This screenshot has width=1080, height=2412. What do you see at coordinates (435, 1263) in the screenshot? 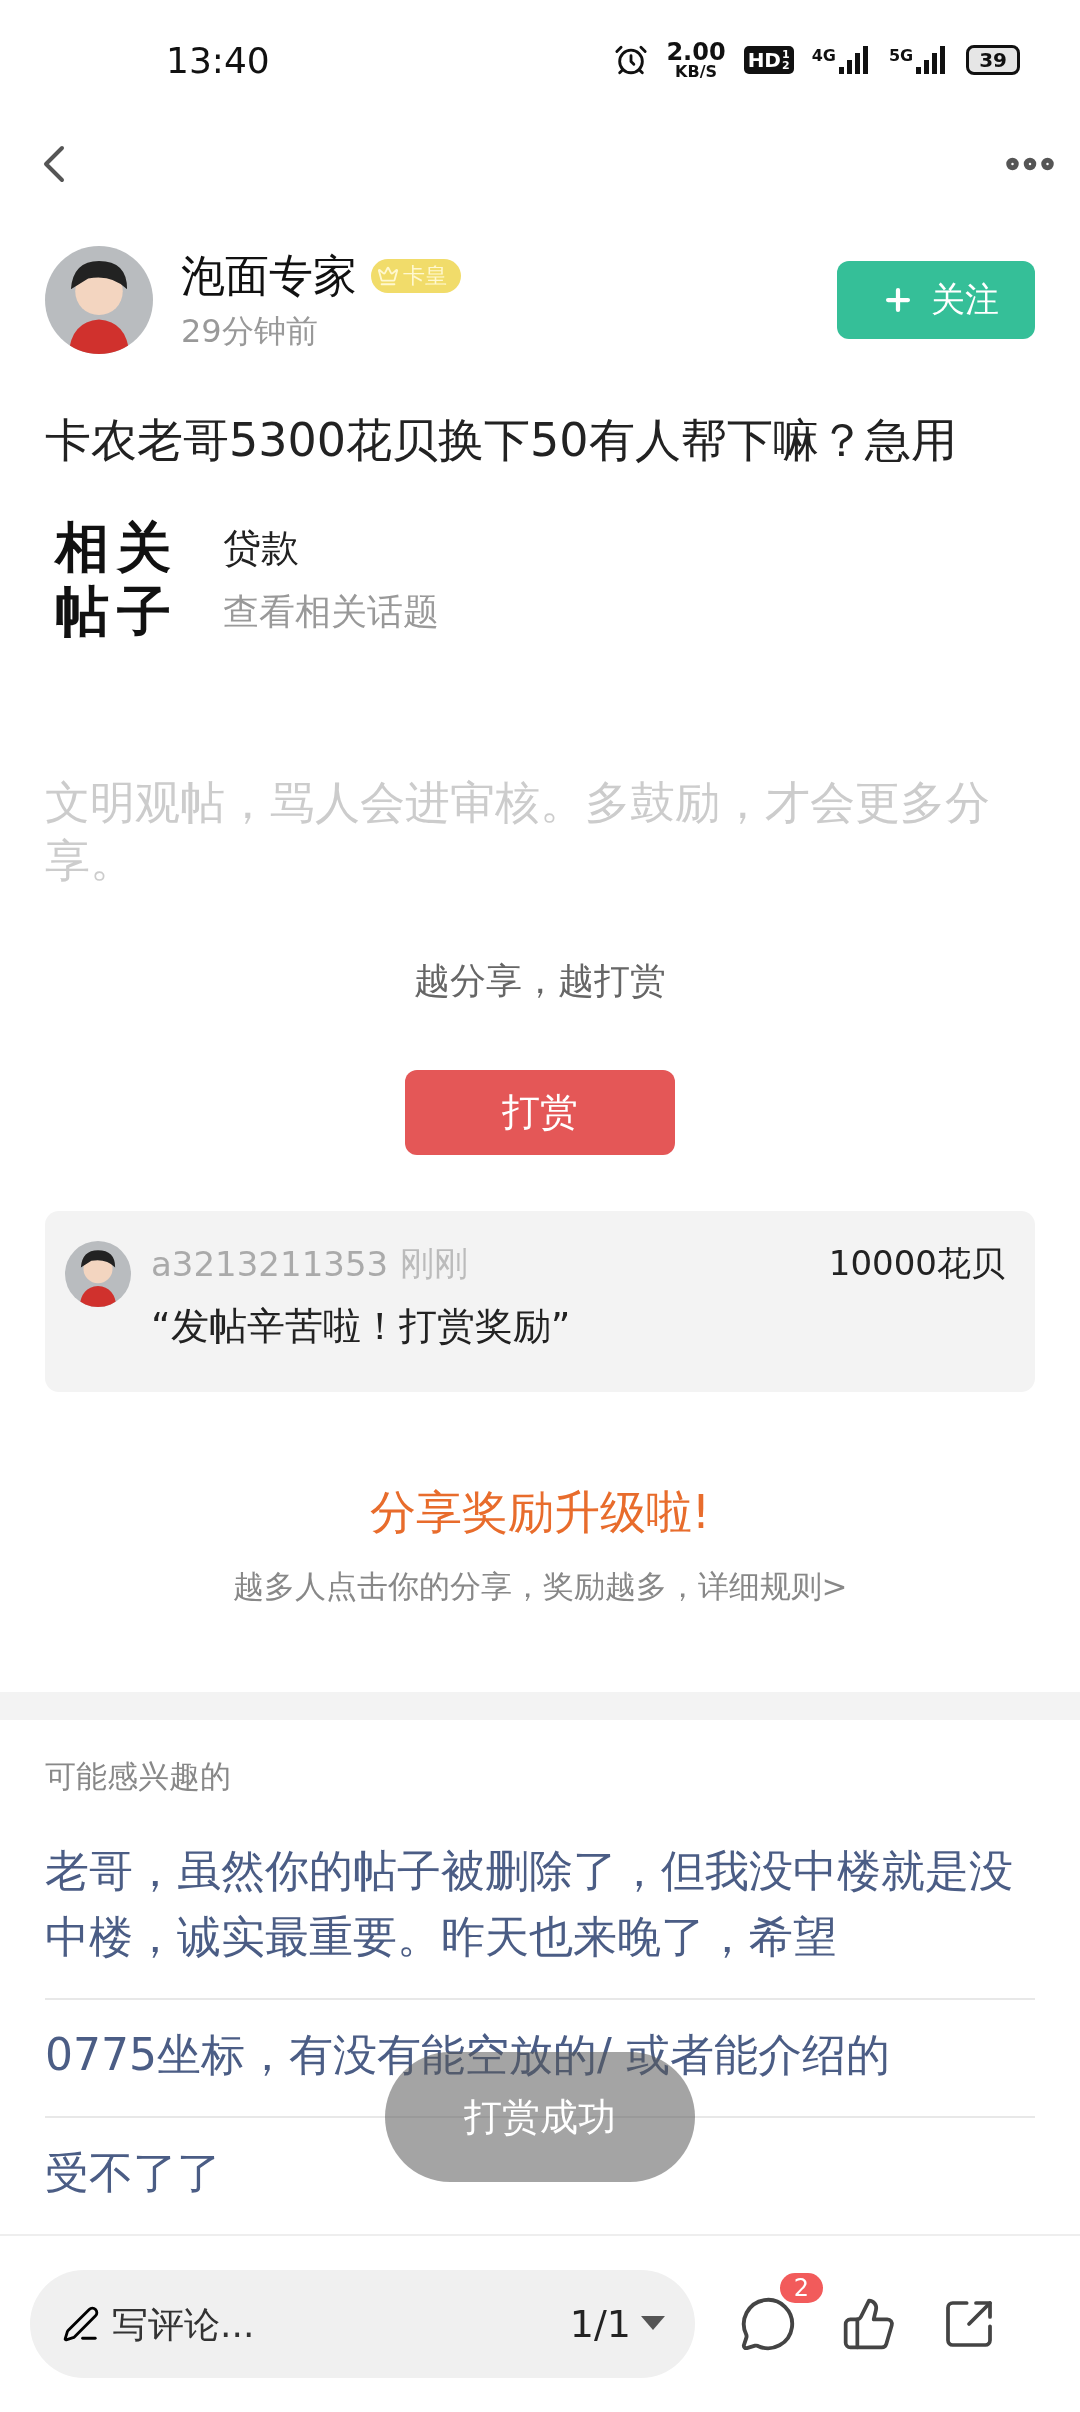
I see `reward-time: 刚刚` at bounding box center [435, 1263].